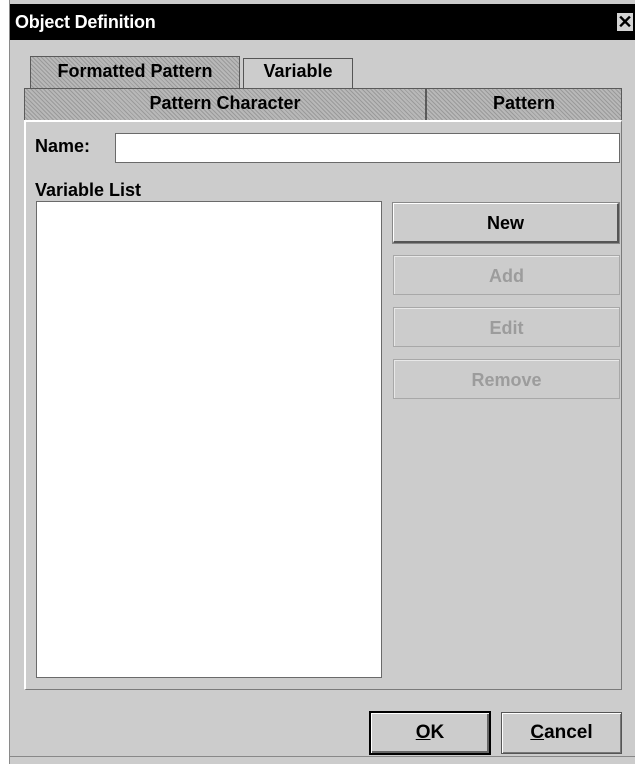  I want to click on new-button: New, so click(506, 223).